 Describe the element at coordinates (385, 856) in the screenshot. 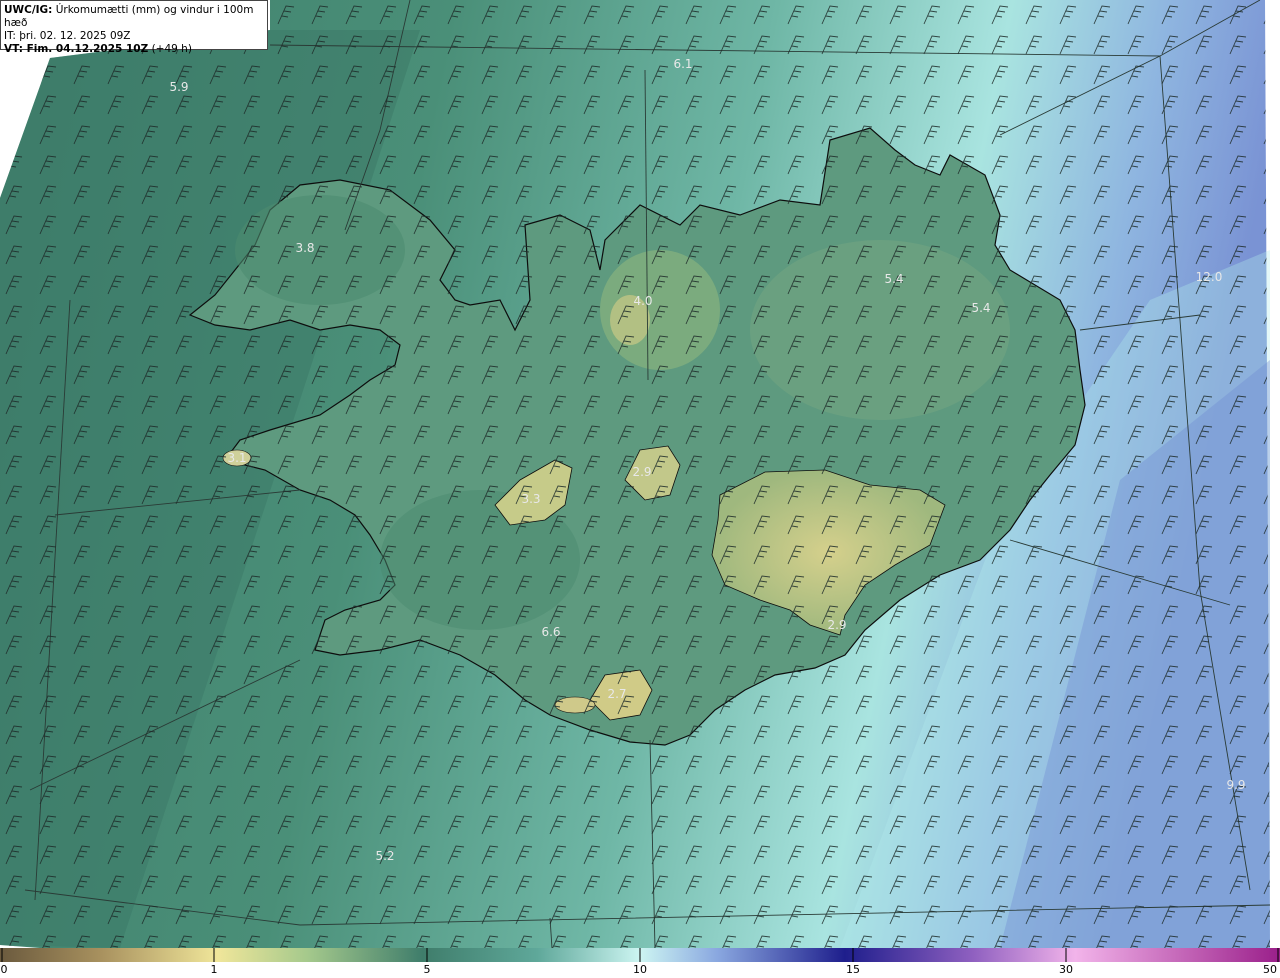

I see `value-label: 5.2` at that location.